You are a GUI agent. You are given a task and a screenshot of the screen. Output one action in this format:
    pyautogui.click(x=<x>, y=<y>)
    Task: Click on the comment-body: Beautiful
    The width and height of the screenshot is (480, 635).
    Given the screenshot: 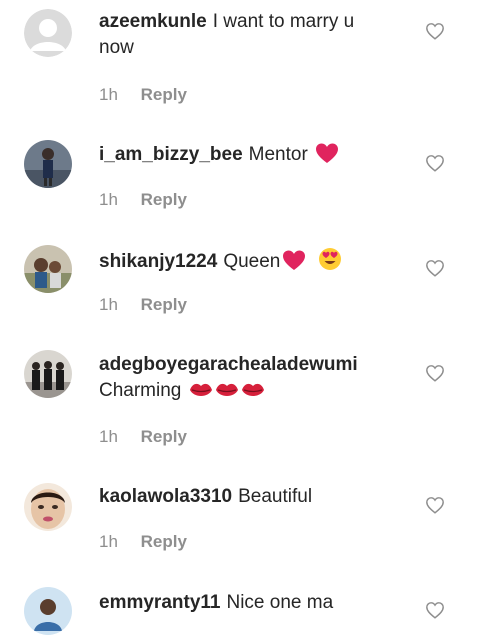 What is the action you would take?
    pyautogui.click(x=275, y=496)
    